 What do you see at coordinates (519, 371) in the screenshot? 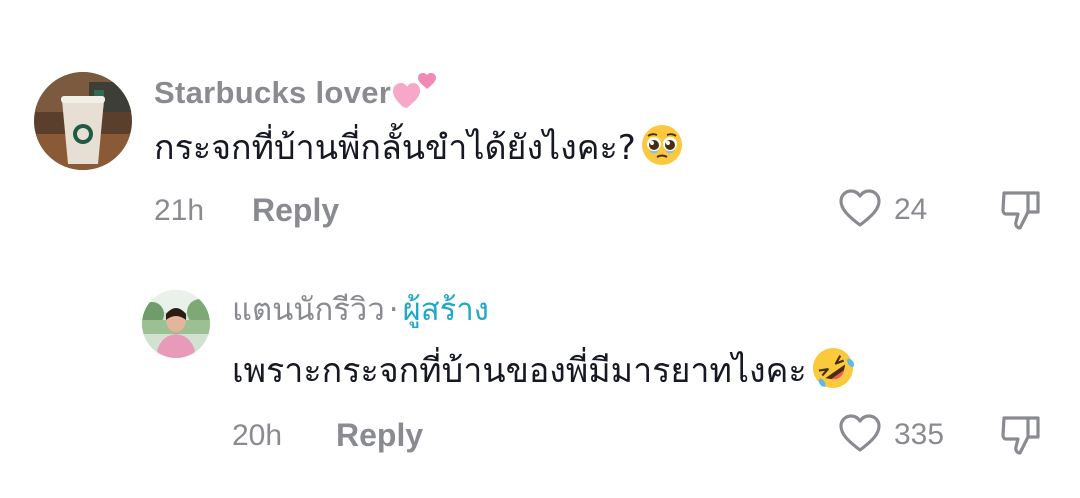
I see `comment-text-content: เพราะกระจกที่บ้านของพี่มีมารยาทไงคะ` at bounding box center [519, 371].